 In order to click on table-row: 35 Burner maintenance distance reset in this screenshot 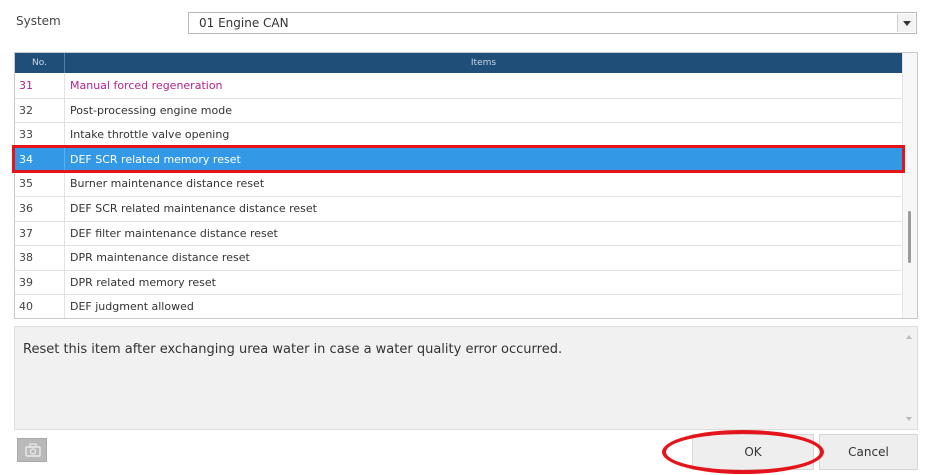, I will do `click(458, 184)`.